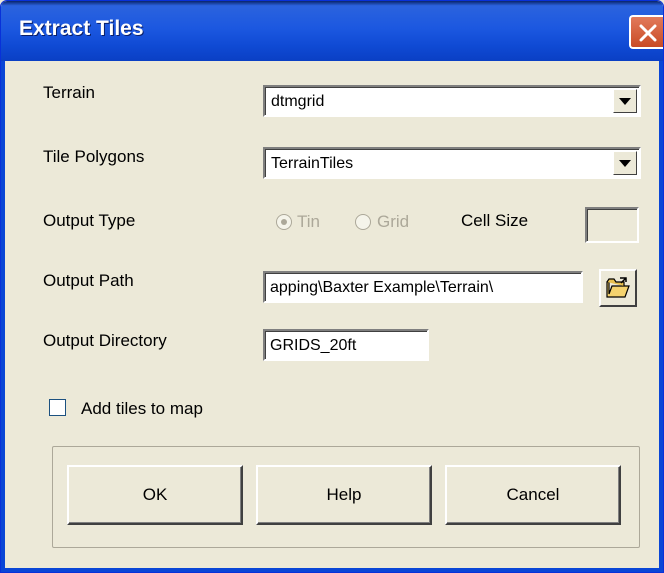 This screenshot has height=573, width=664. I want to click on add-tiles-label: Add tiles to map, so click(142, 408).